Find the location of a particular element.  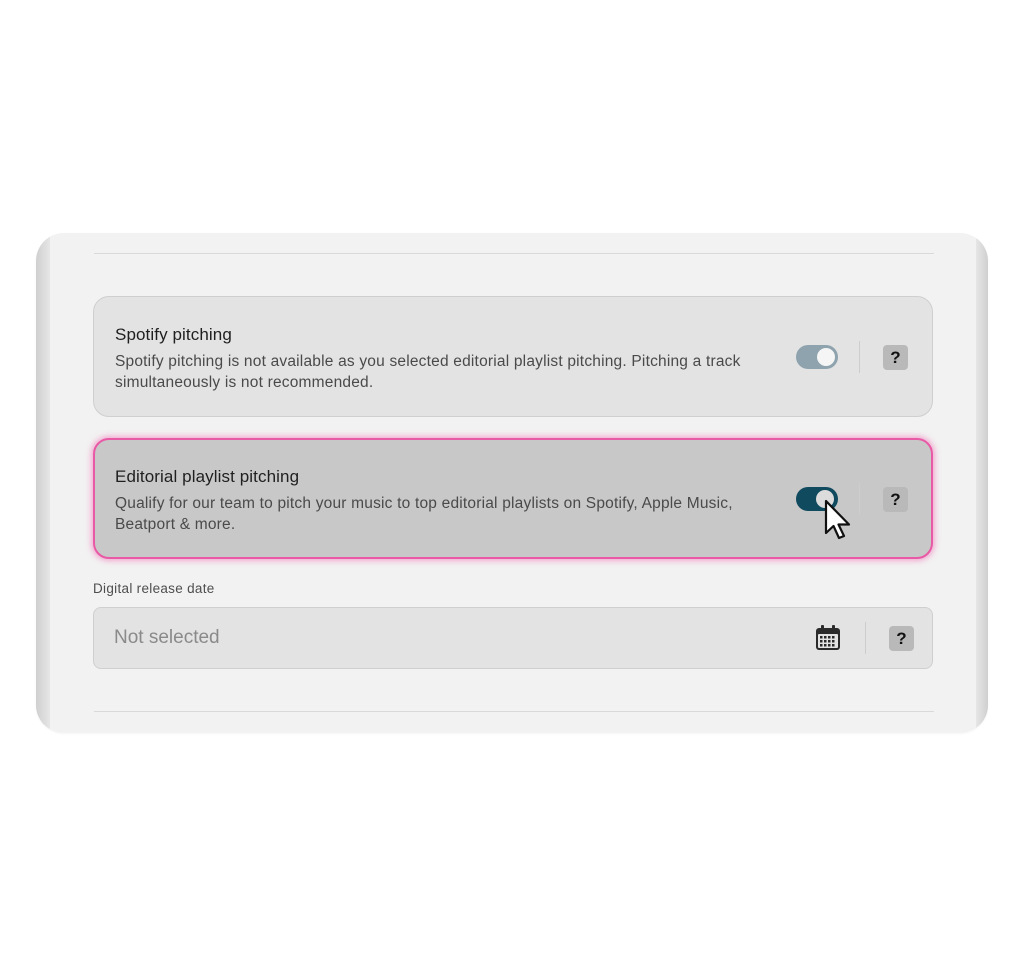

release-date-value: Not selected is located at coordinates (167, 637).